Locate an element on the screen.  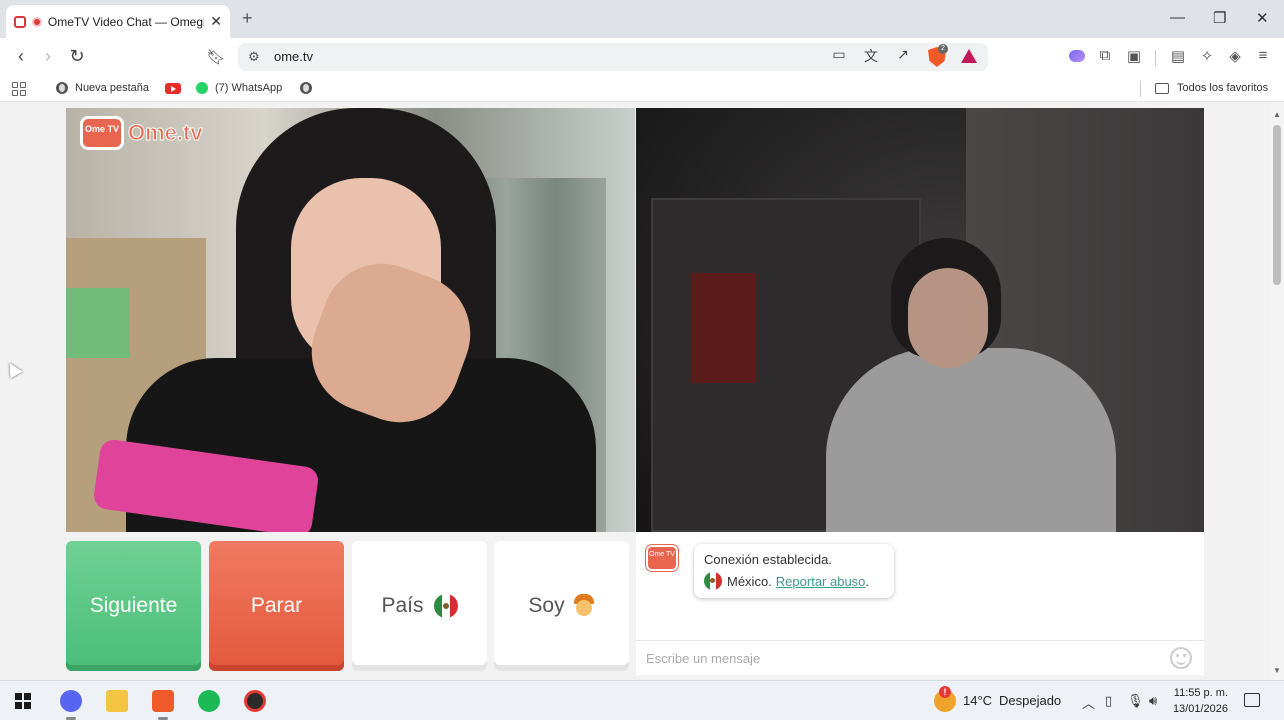
new-tab-button: + is located at coordinates (247, 18).